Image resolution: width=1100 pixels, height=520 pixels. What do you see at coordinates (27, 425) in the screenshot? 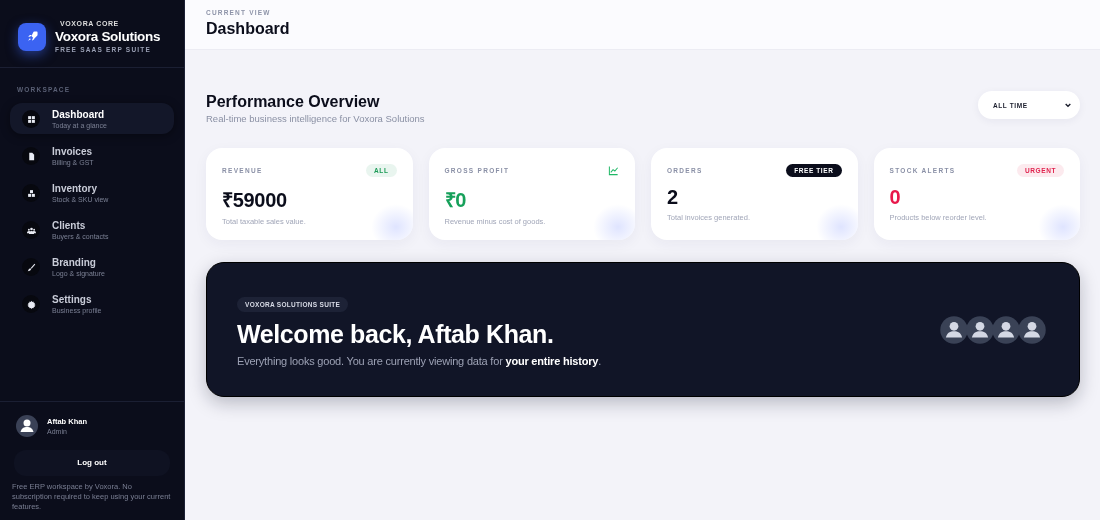
I see `user-avatar` at bounding box center [27, 425].